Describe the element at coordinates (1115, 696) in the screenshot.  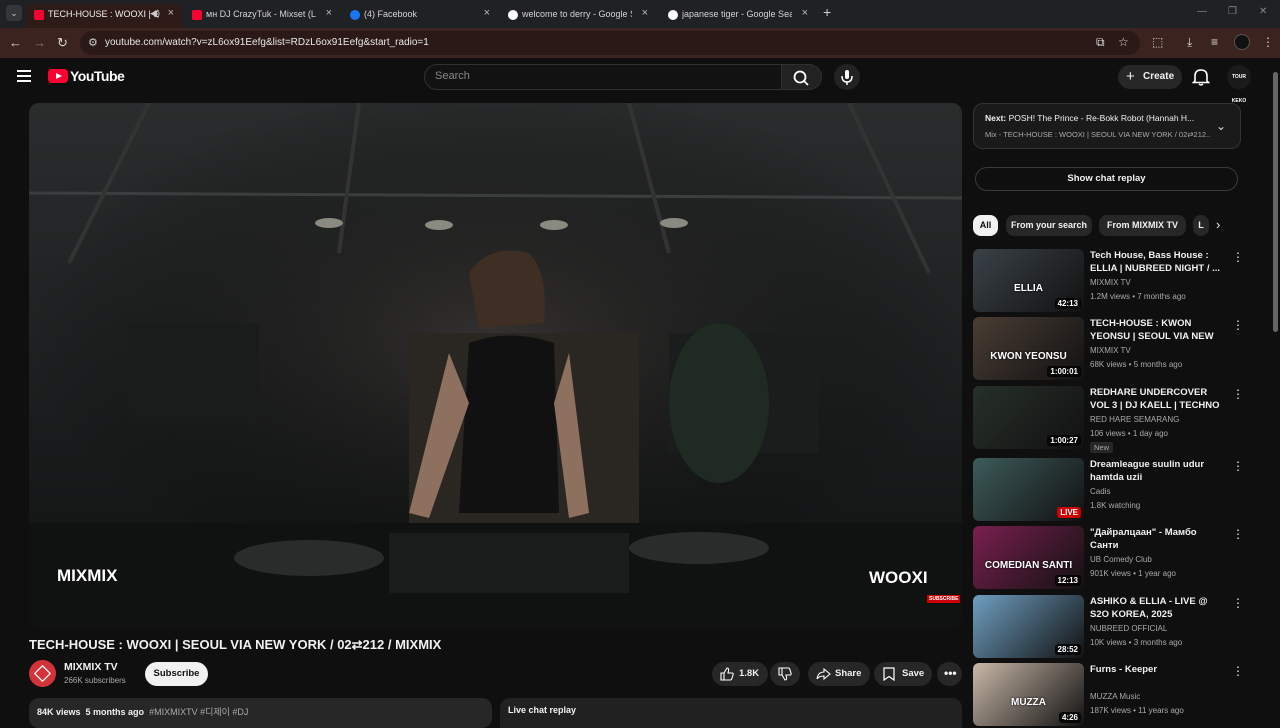
I see `recommendation-channel: MUZZA Music` at that location.